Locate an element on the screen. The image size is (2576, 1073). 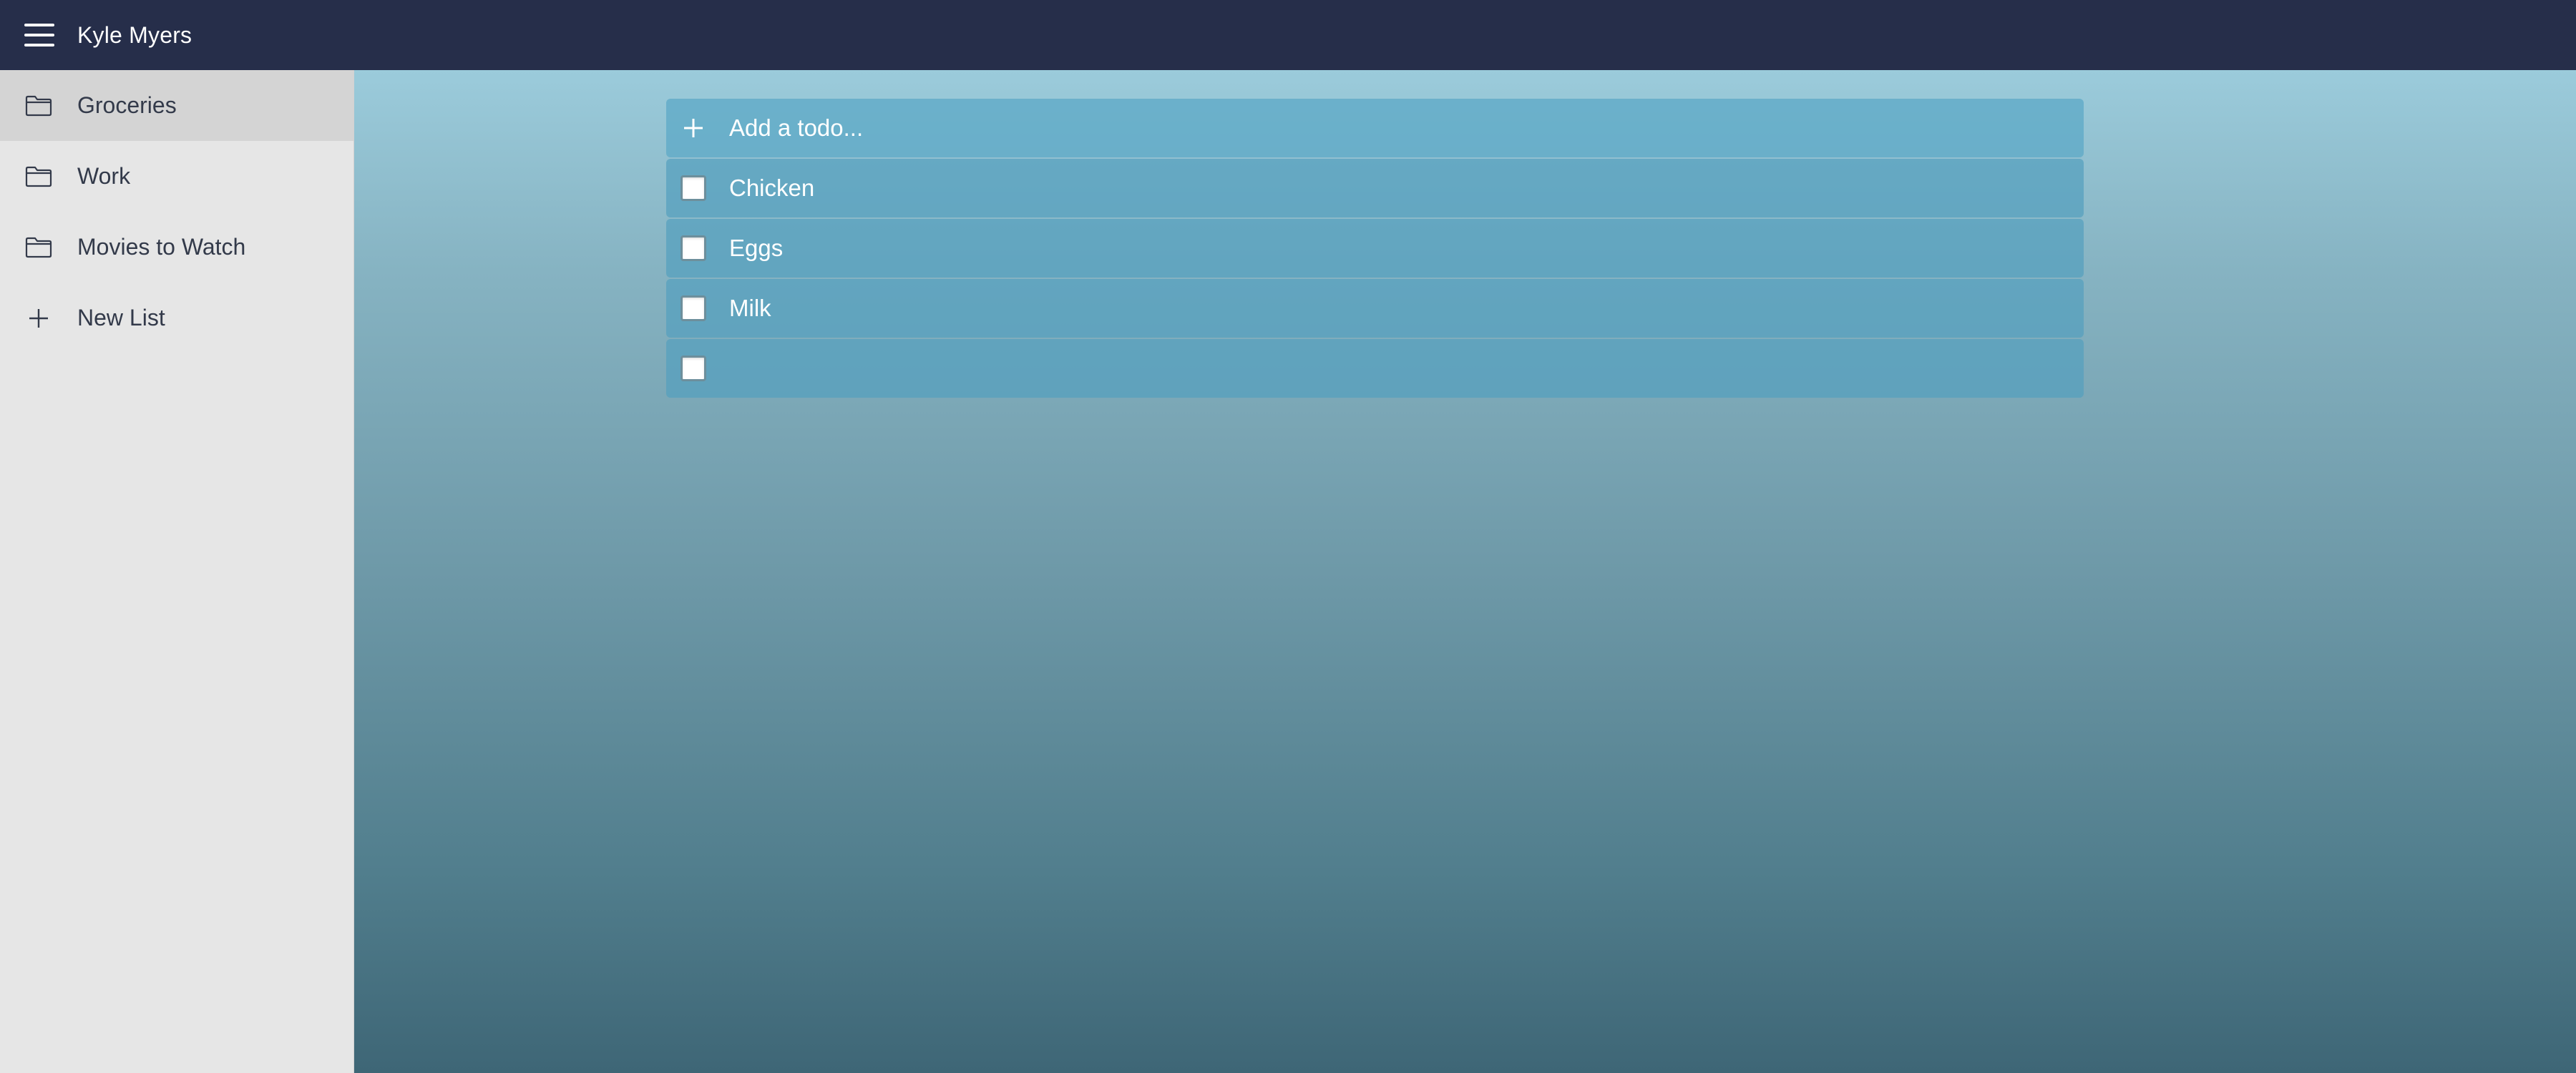
top-bar: Kyle Myers is located at coordinates (1288, 35).